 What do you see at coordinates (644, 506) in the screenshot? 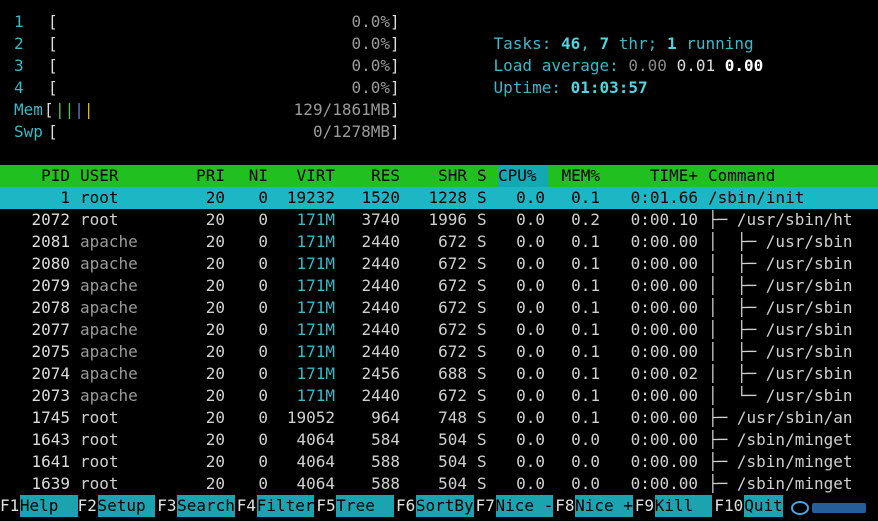
I see `fkey-f9: F9` at bounding box center [644, 506].